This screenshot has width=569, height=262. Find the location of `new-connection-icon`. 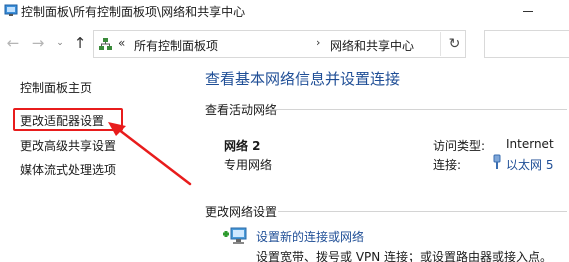

new-connection-icon is located at coordinates (235, 235).